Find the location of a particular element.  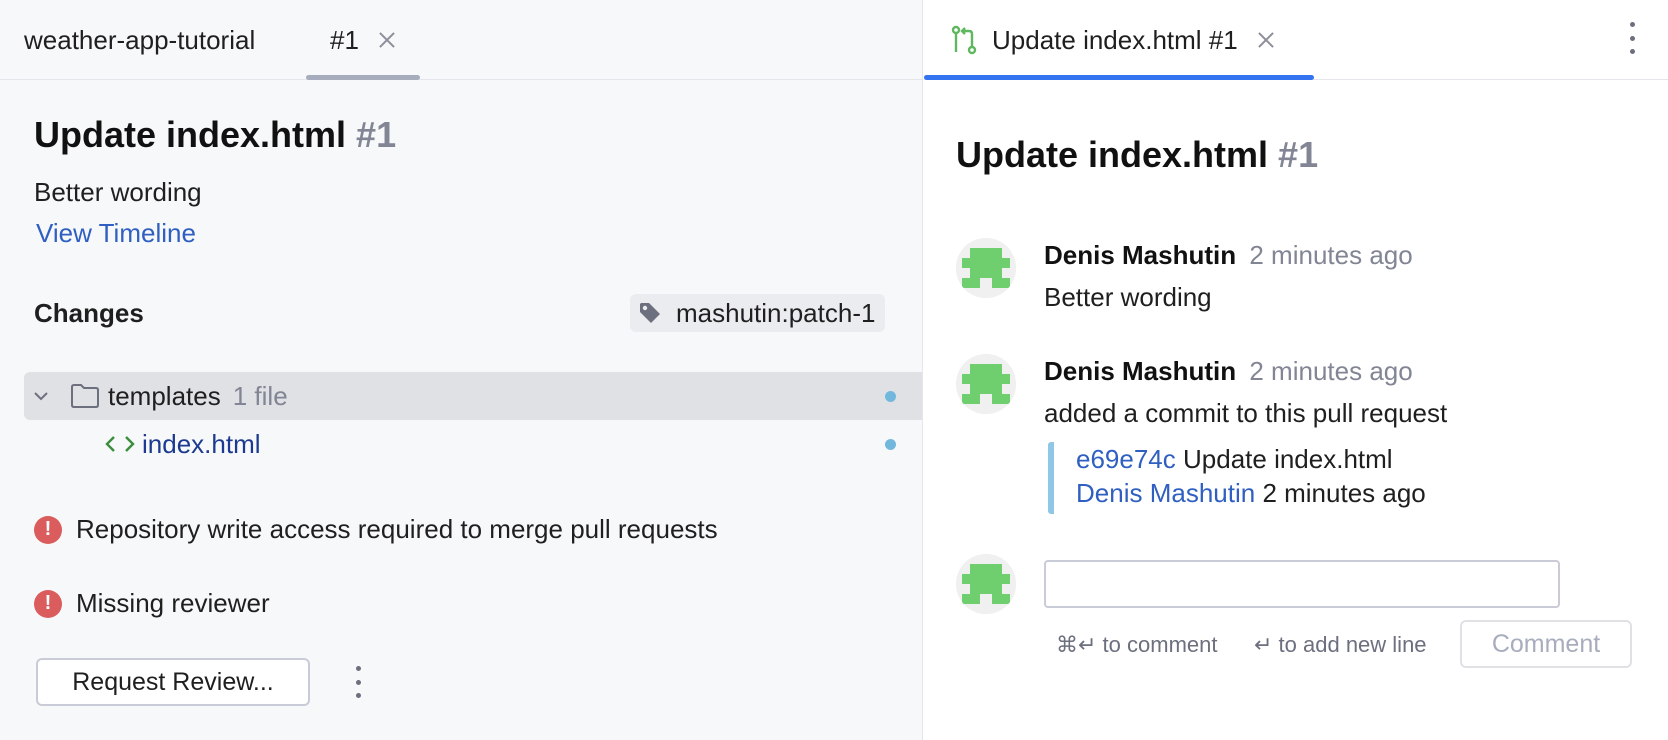

right-tab-bar: Update index.html #1 is located at coordinates (1296, 40).